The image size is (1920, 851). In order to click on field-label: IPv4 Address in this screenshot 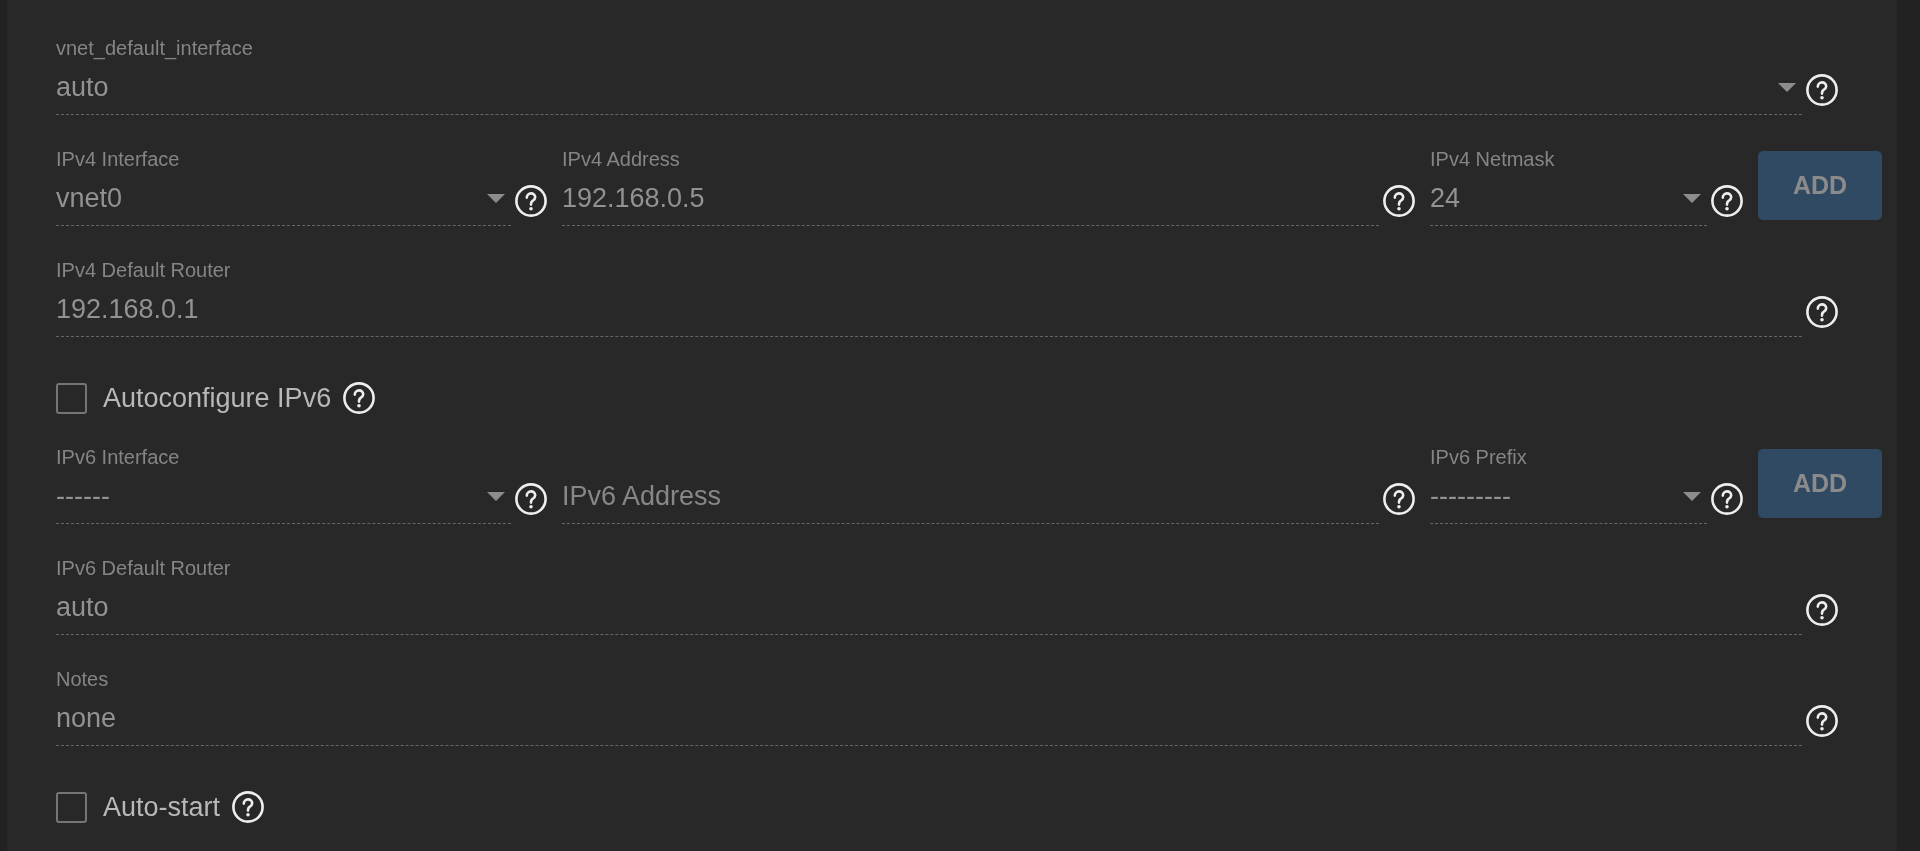, I will do `click(621, 159)`.